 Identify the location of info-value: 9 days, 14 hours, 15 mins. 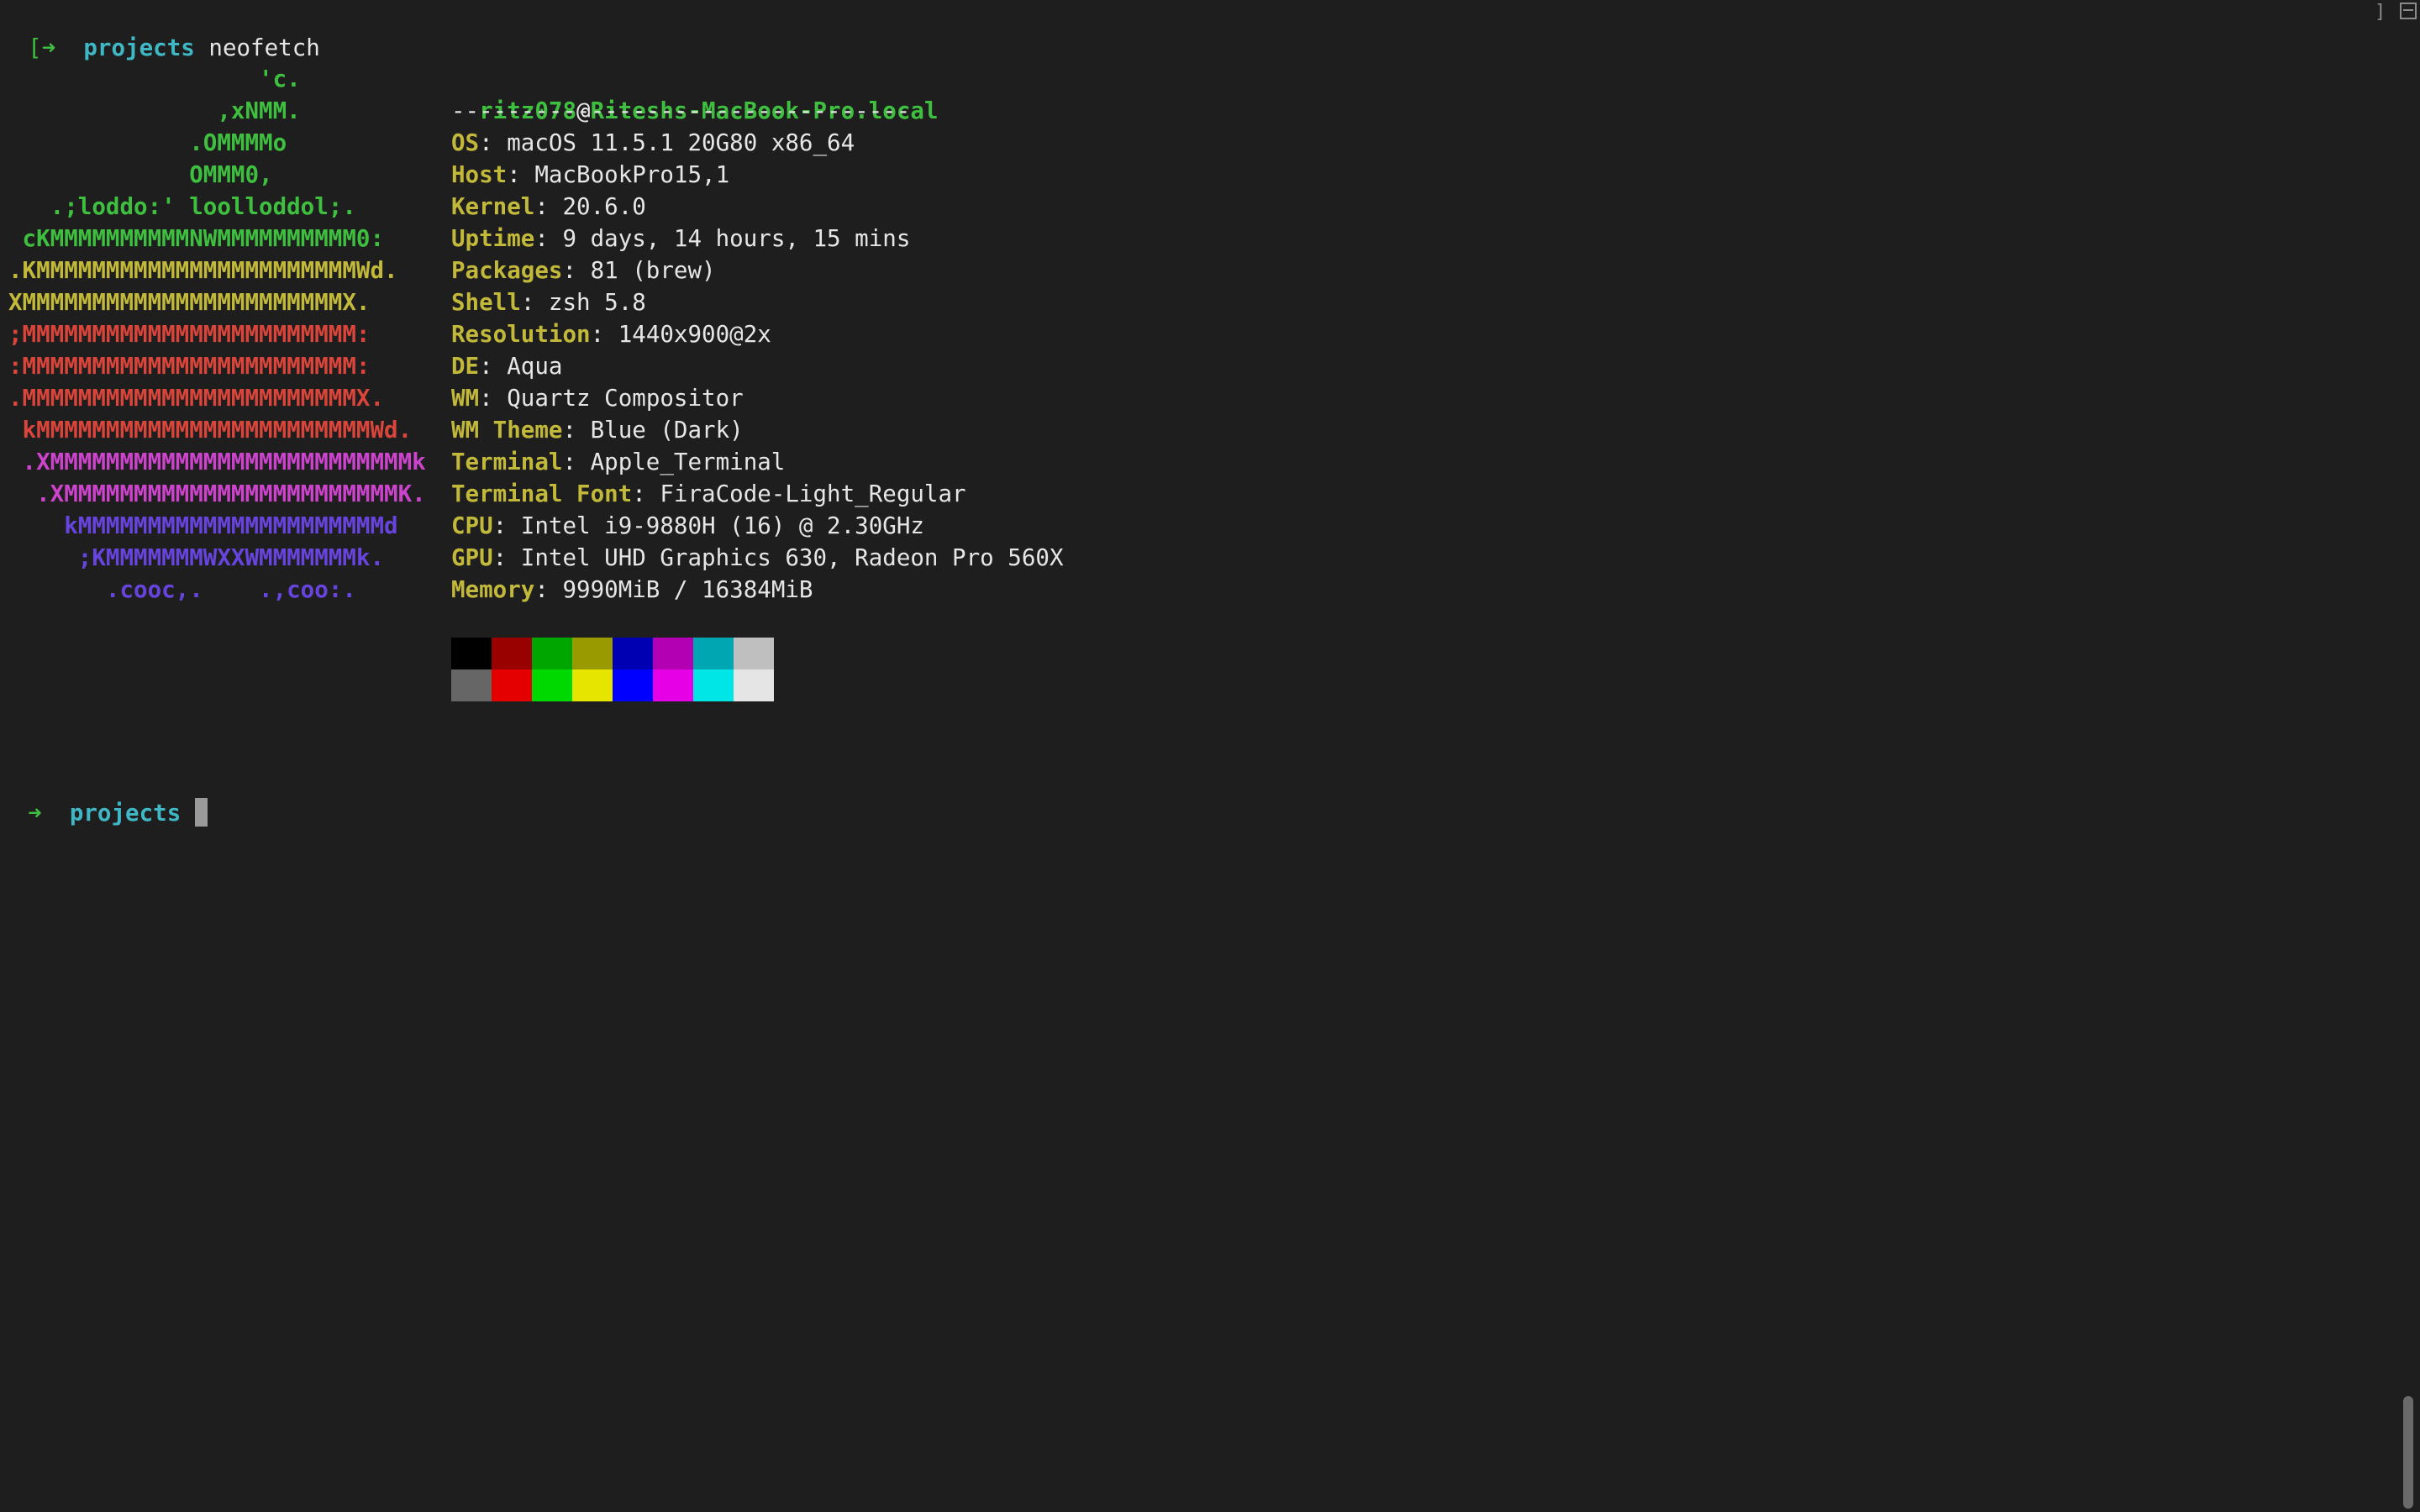
(736, 238).